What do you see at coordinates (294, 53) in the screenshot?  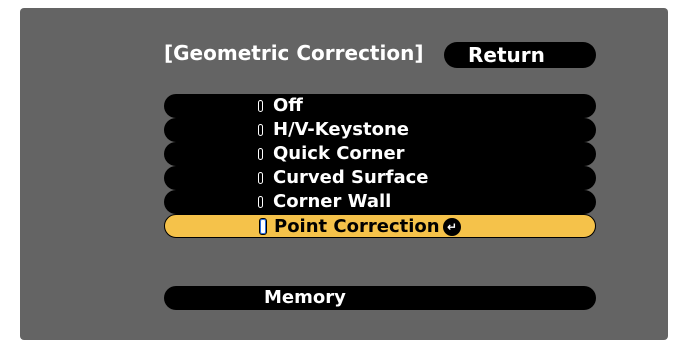 I see `menu-title: [Geometric Correction]` at bounding box center [294, 53].